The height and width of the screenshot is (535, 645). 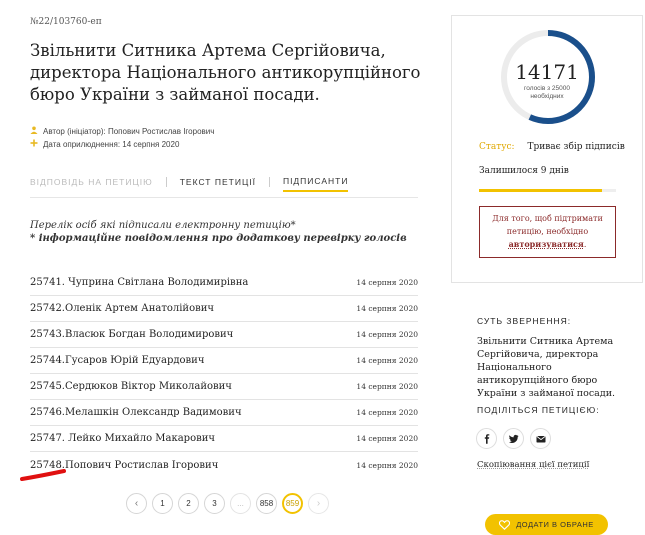 I want to click on signer-name: 25745.Сердюков Віктор Миколайович, so click(x=131, y=386).